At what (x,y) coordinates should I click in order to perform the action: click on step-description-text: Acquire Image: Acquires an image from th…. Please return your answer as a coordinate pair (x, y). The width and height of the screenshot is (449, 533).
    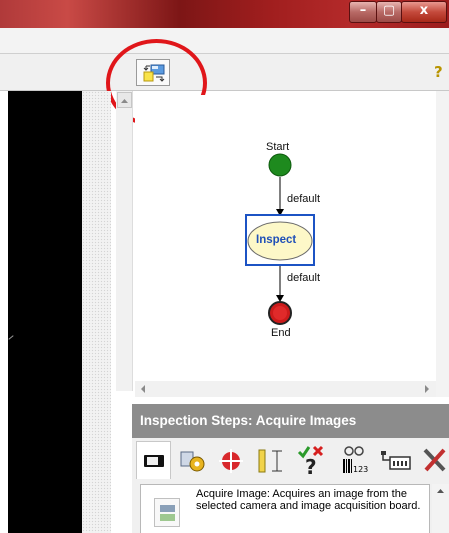
    Looking at the image, I should click on (308, 500).